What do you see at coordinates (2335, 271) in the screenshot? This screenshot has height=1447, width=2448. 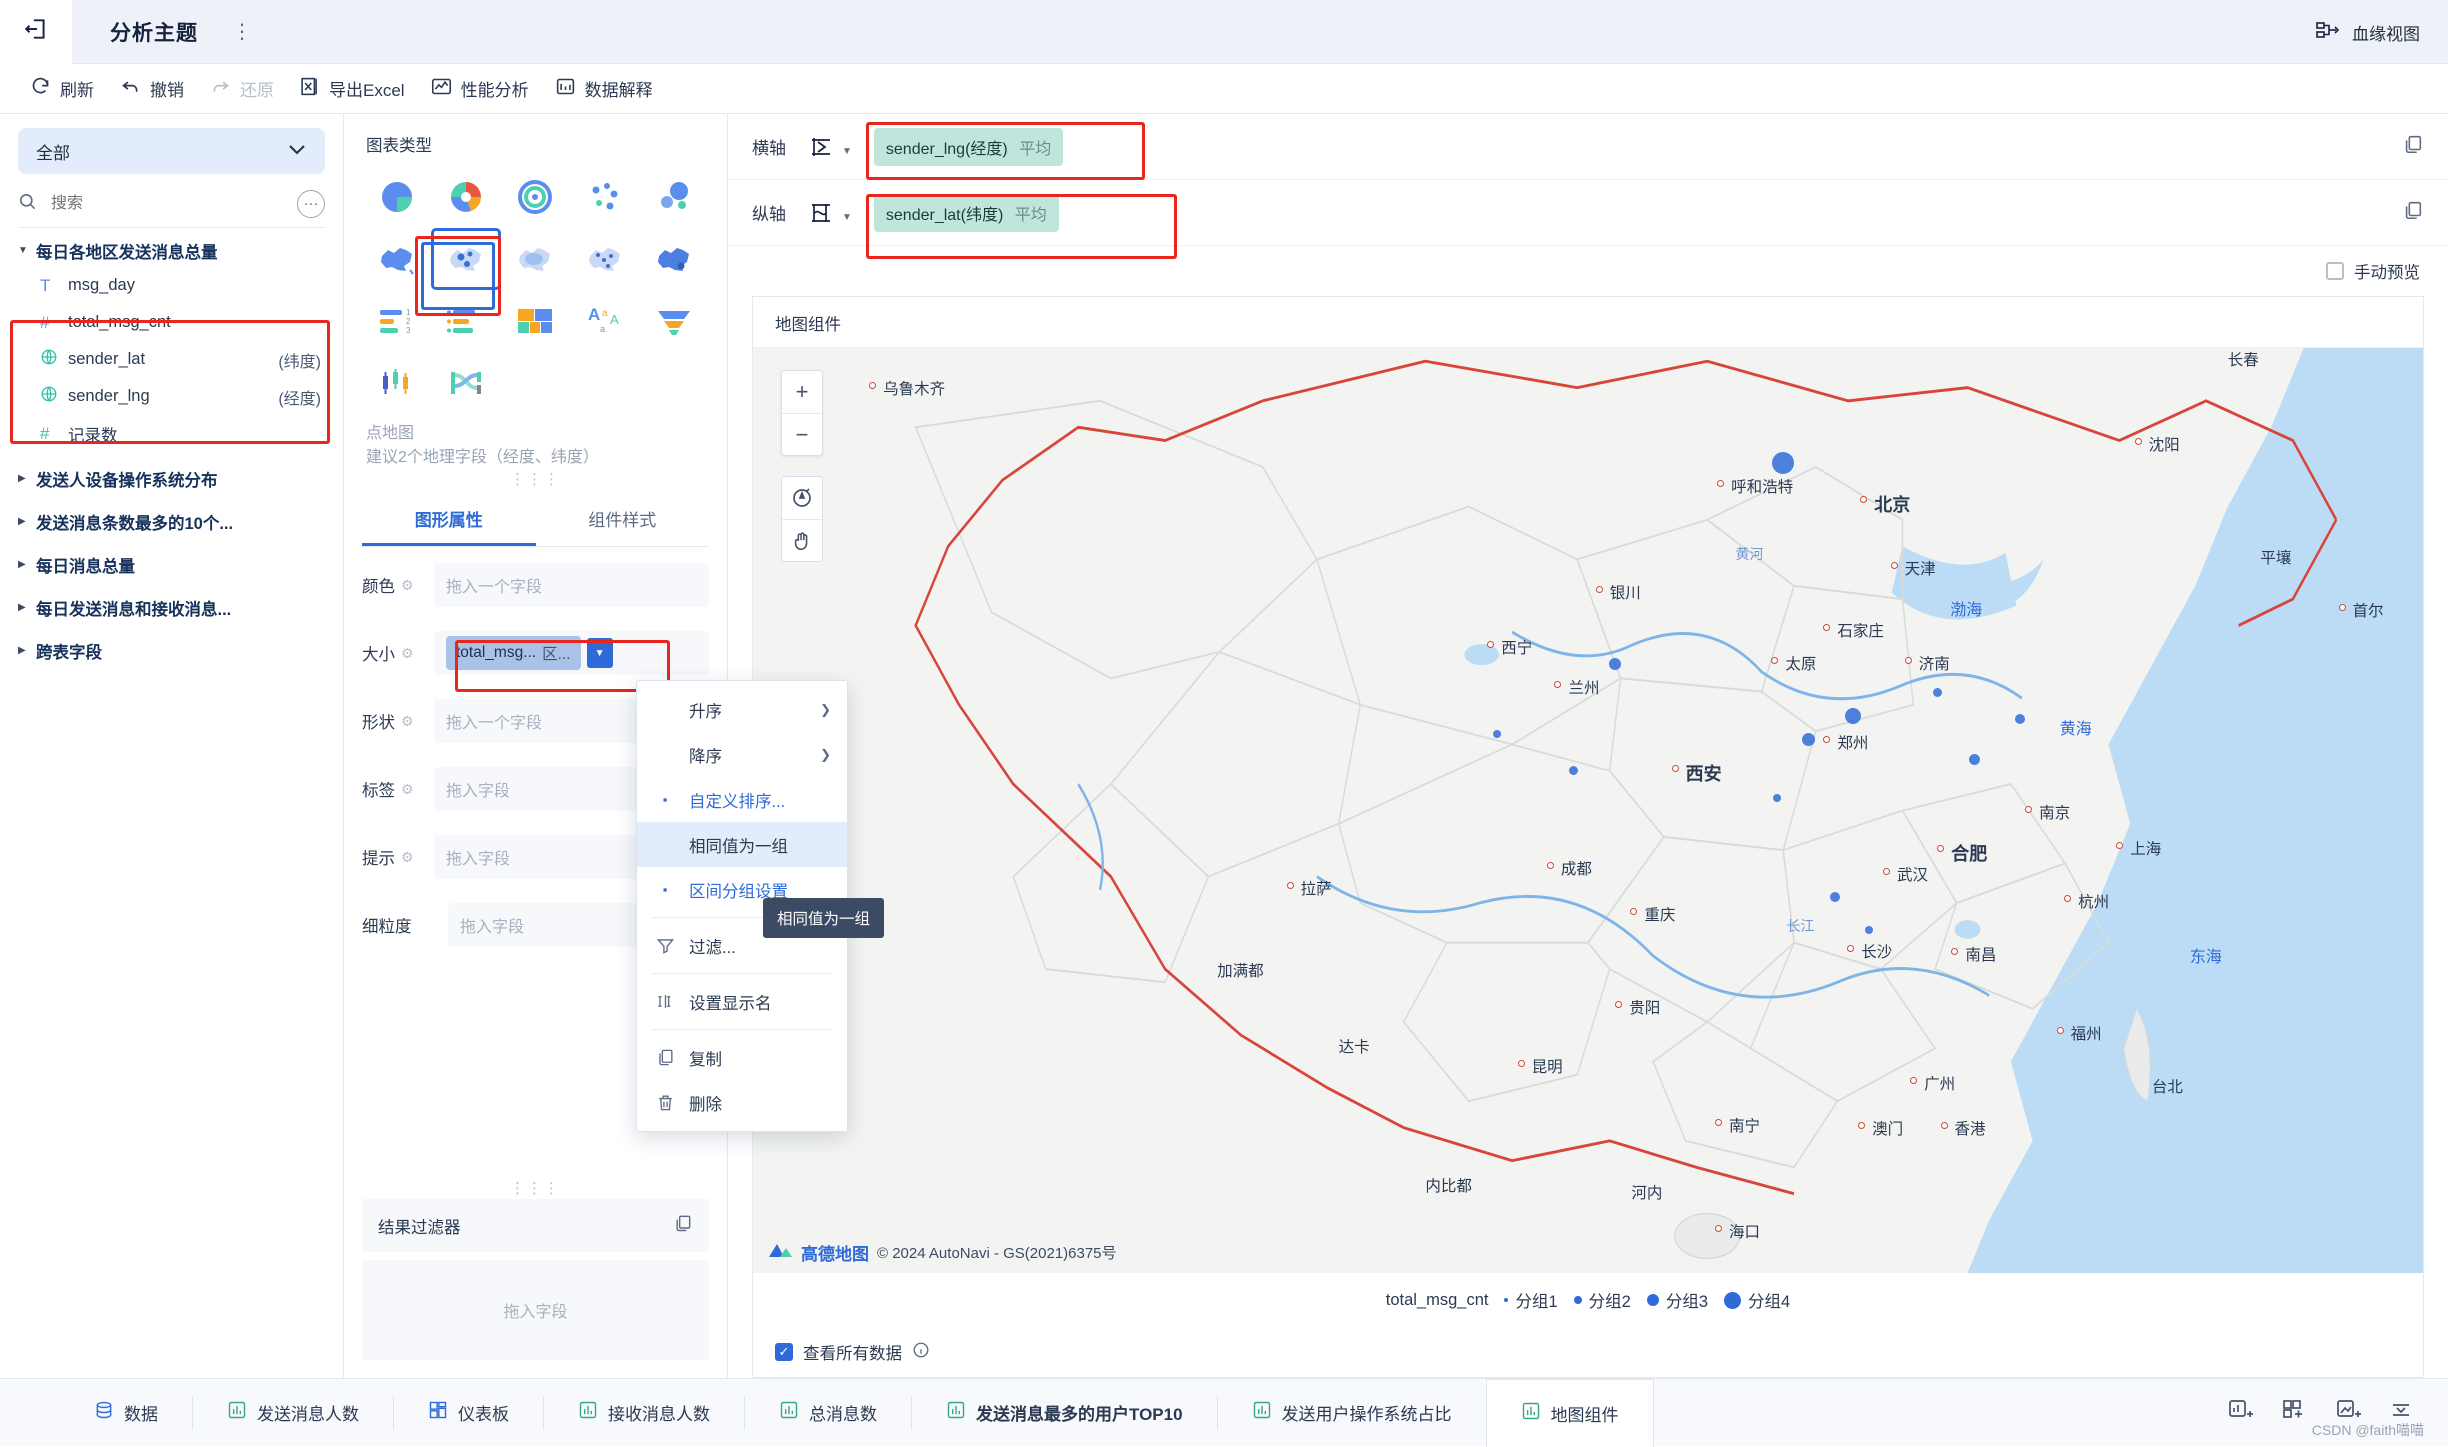 I see `manual-preview-checkbox` at bounding box center [2335, 271].